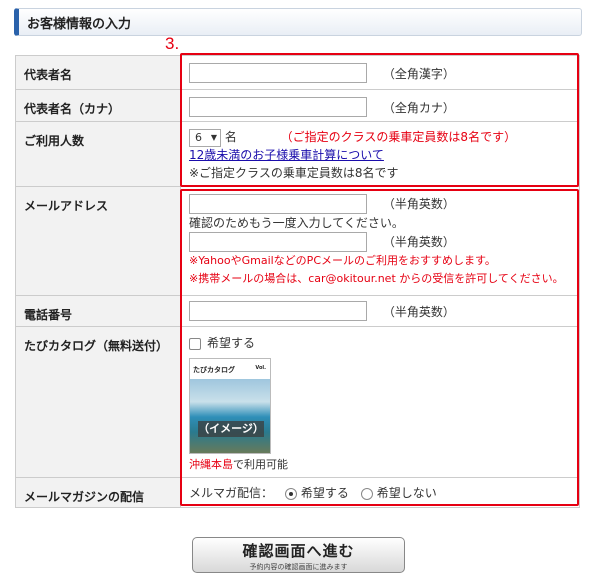 This screenshot has width=600, height=583. Describe the element at coordinates (172, 43) in the screenshot. I see `marker-3: 3.` at that location.